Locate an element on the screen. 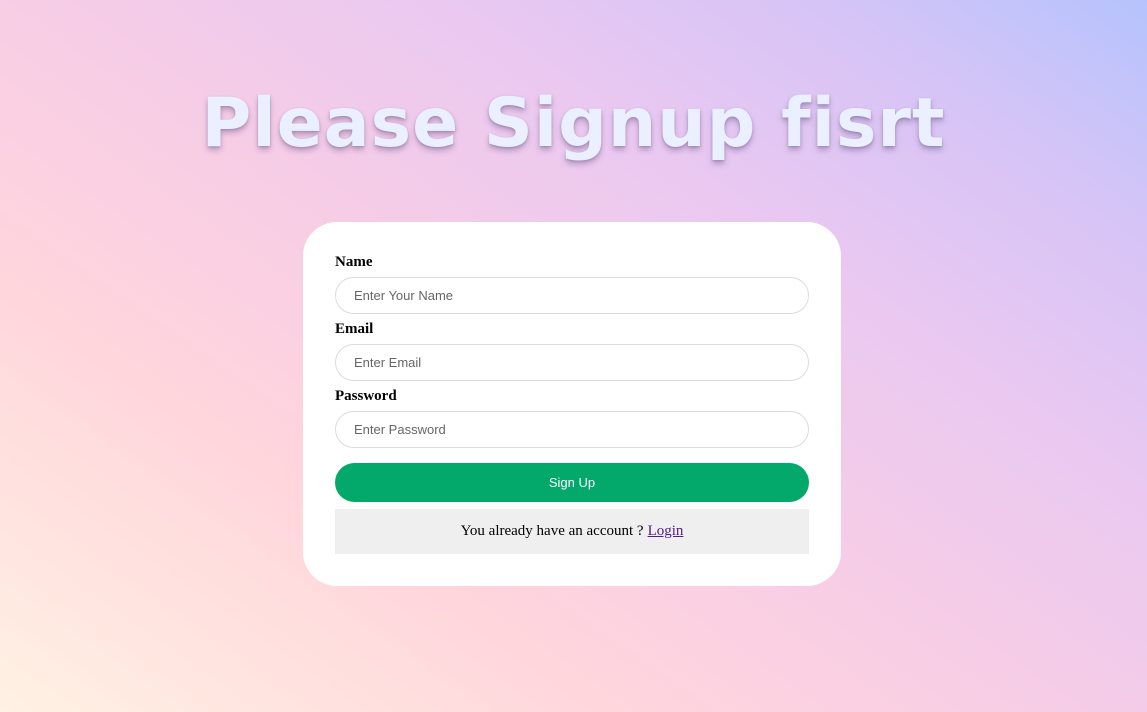 The image size is (1147, 712). login-prompt-box: You already have an account ? Login is located at coordinates (572, 531).